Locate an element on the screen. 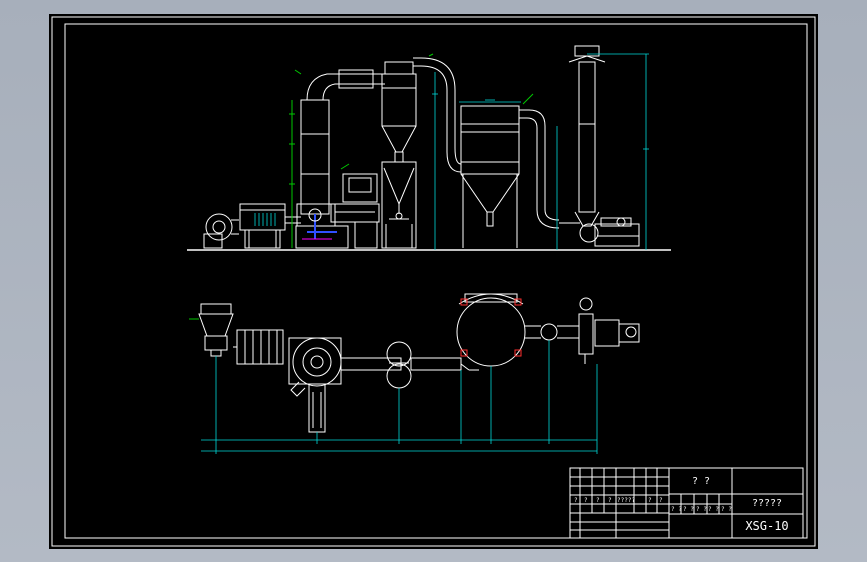  plan-view is located at coordinates (414, 373).